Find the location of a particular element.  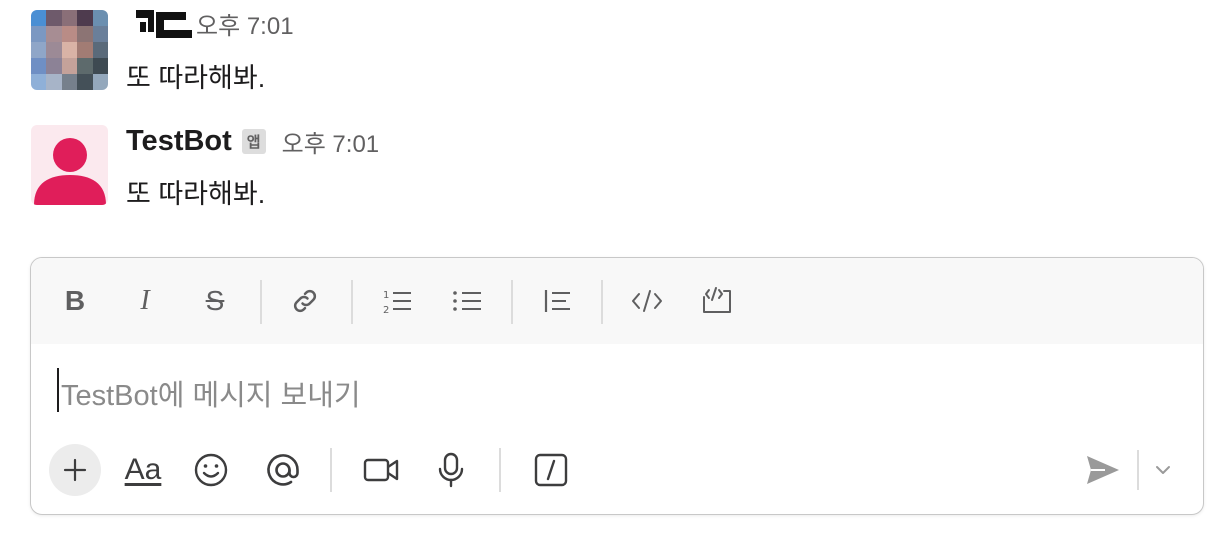

attach-button is located at coordinates (75, 470).